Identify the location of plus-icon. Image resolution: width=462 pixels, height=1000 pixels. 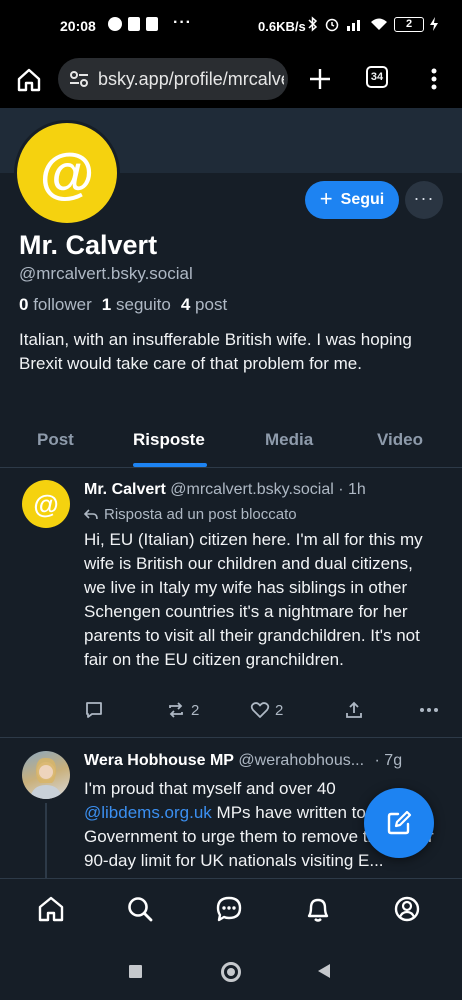
(320, 79).